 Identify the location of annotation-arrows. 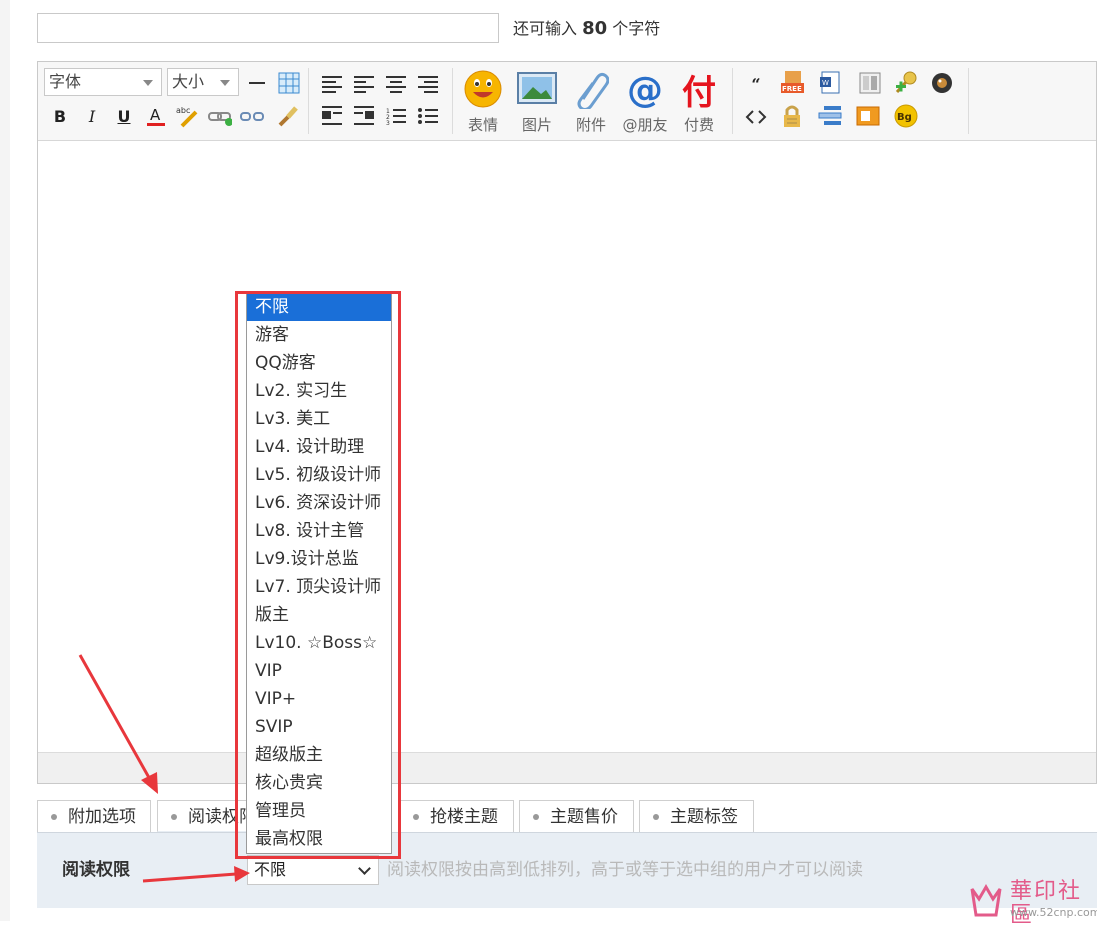
(164, 768).